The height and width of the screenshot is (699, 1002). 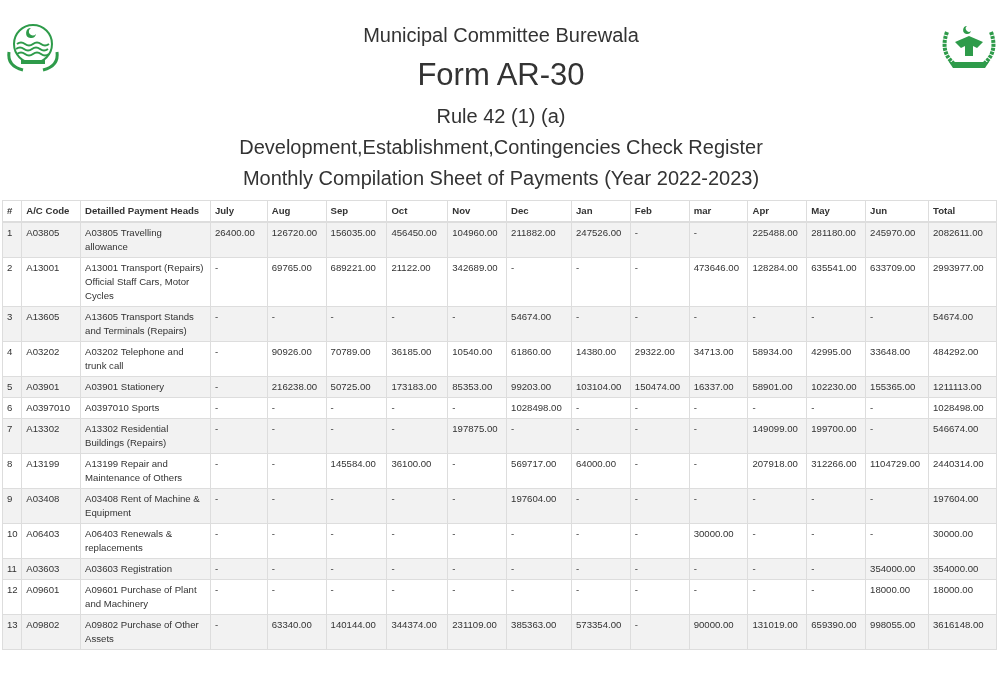 What do you see at coordinates (539, 471) in the screenshot?
I see `table-cell: 569717.00` at bounding box center [539, 471].